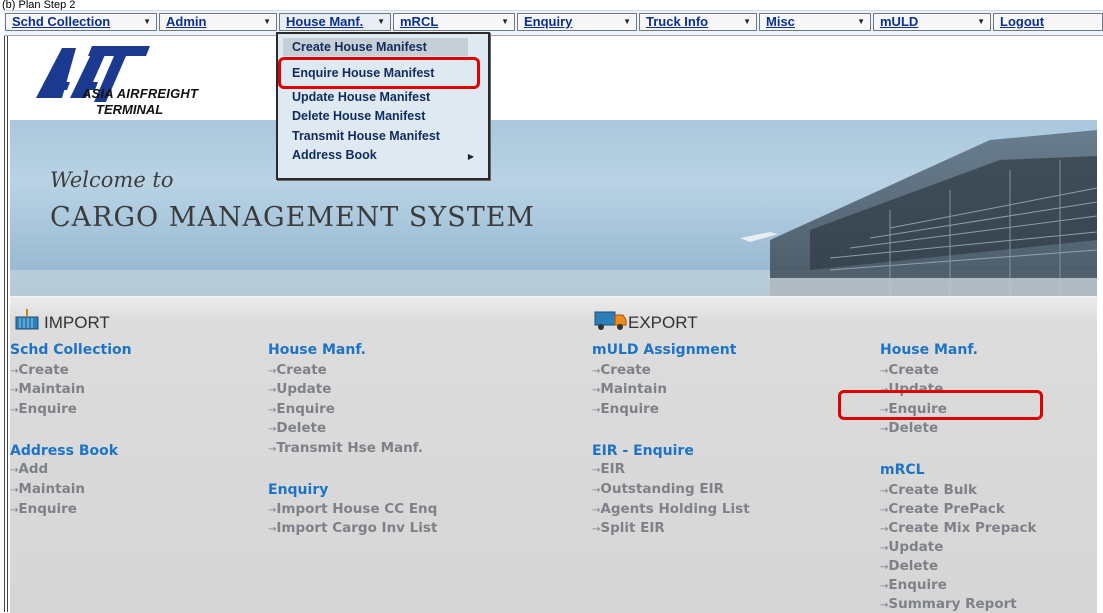 Image resolution: width=1103 pixels, height=613 pixels. What do you see at coordinates (47, 389) in the screenshot?
I see `import-schd-maintain-link: →Maintain` at bounding box center [47, 389].